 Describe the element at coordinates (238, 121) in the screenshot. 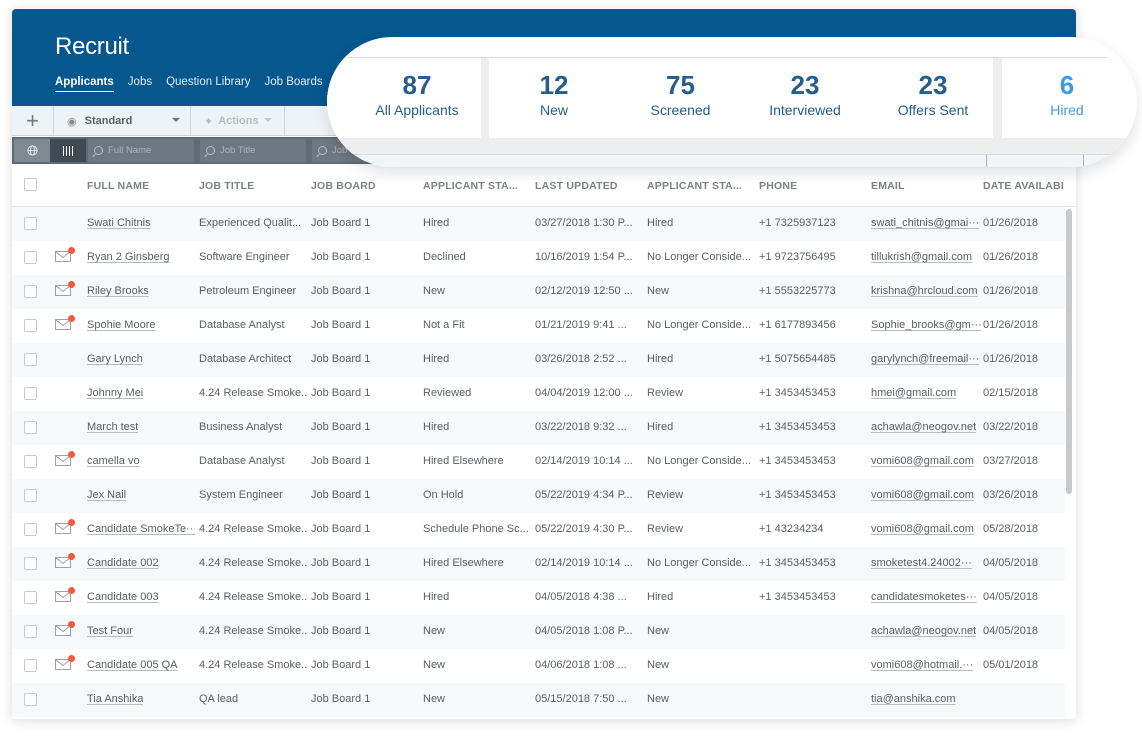

I see `actions-button: ✦ Actions` at that location.